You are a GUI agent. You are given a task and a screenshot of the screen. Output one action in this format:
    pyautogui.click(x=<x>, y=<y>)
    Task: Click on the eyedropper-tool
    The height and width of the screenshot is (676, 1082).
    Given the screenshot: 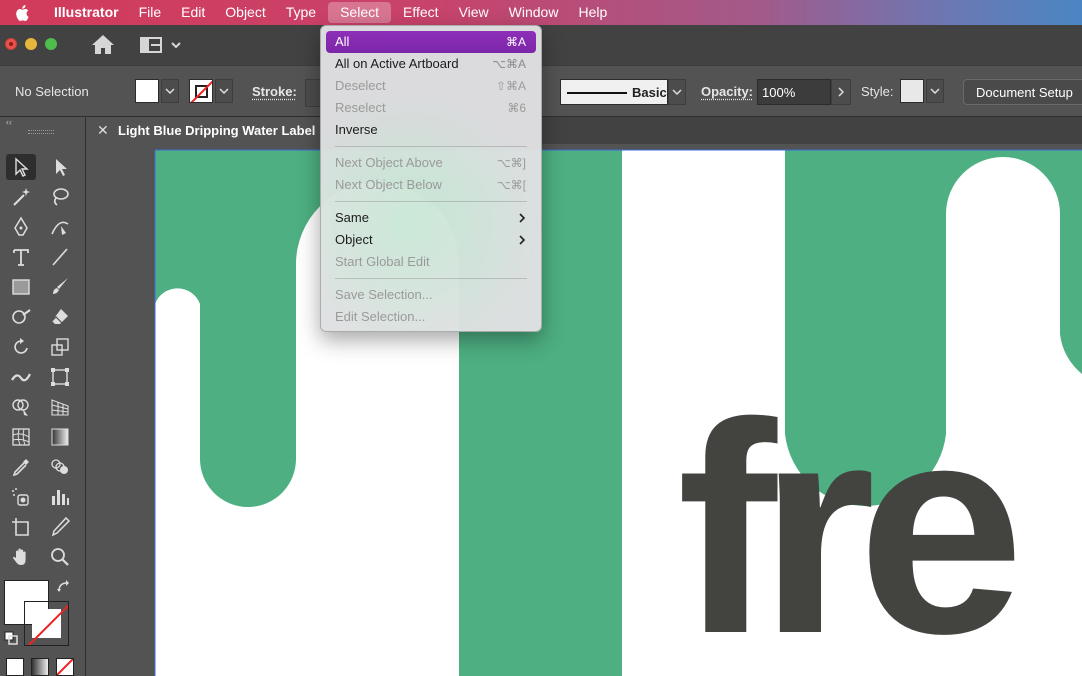 What is the action you would take?
    pyautogui.click(x=21, y=467)
    